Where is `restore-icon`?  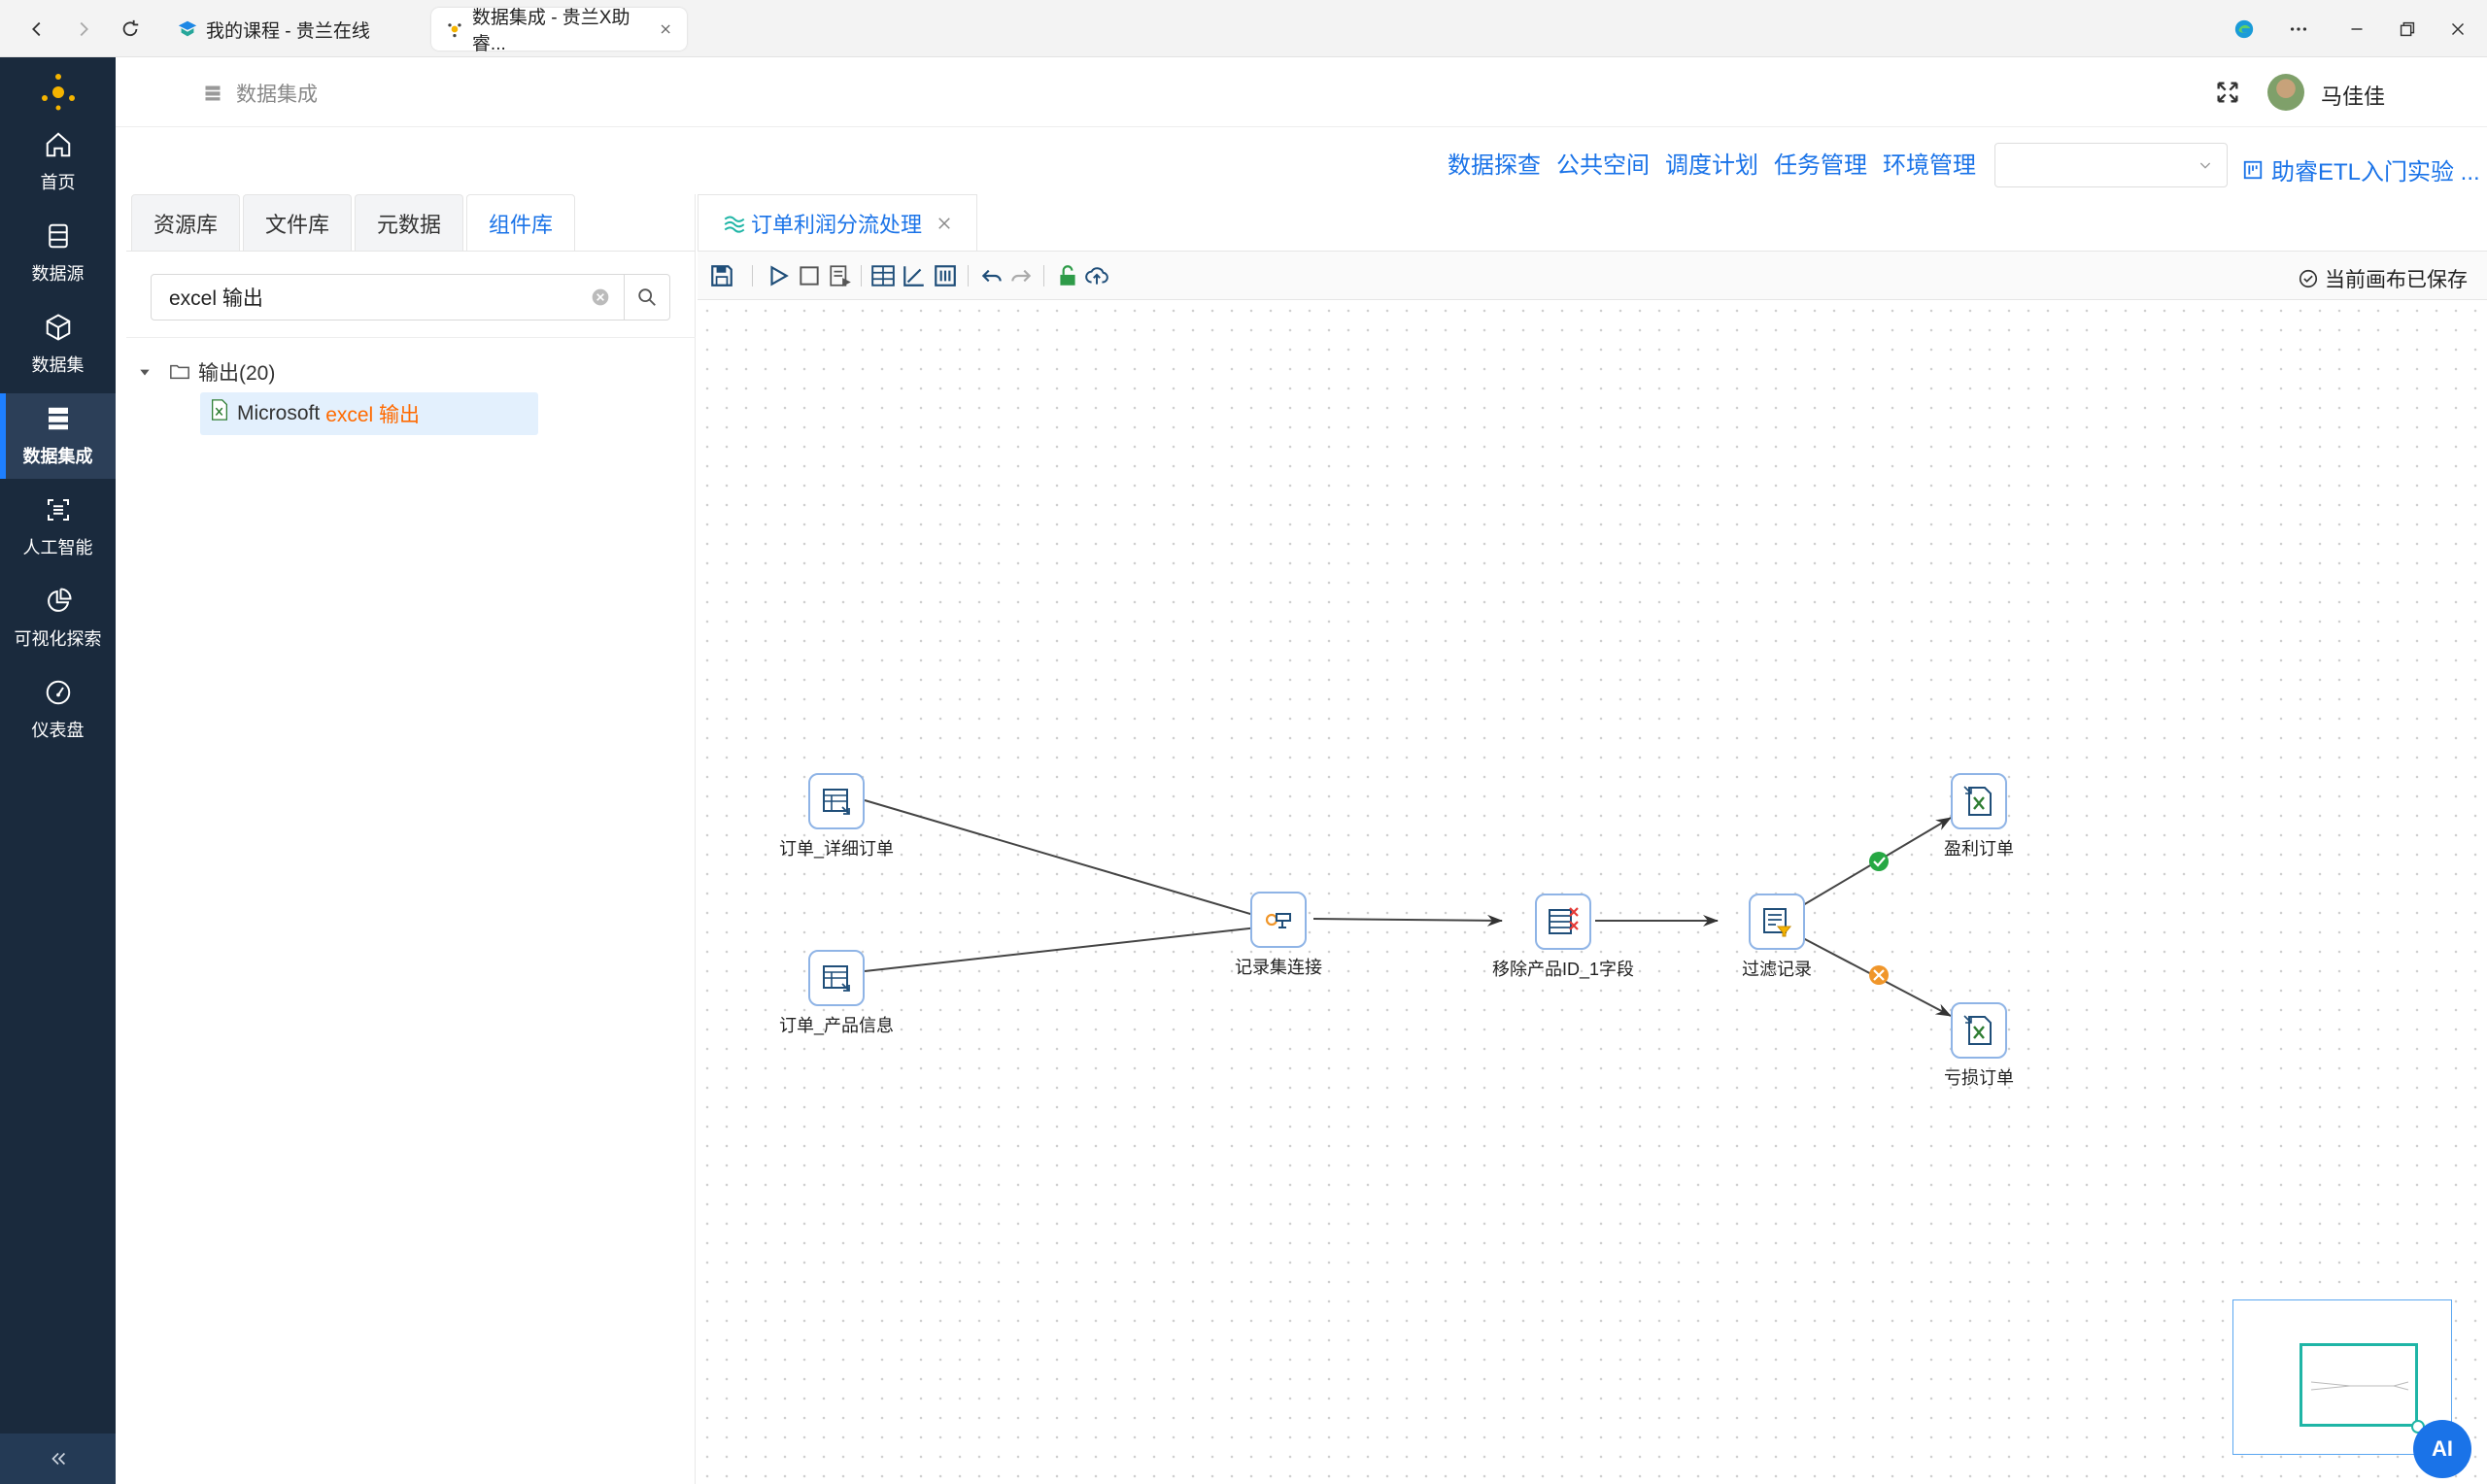 restore-icon is located at coordinates (2407, 29).